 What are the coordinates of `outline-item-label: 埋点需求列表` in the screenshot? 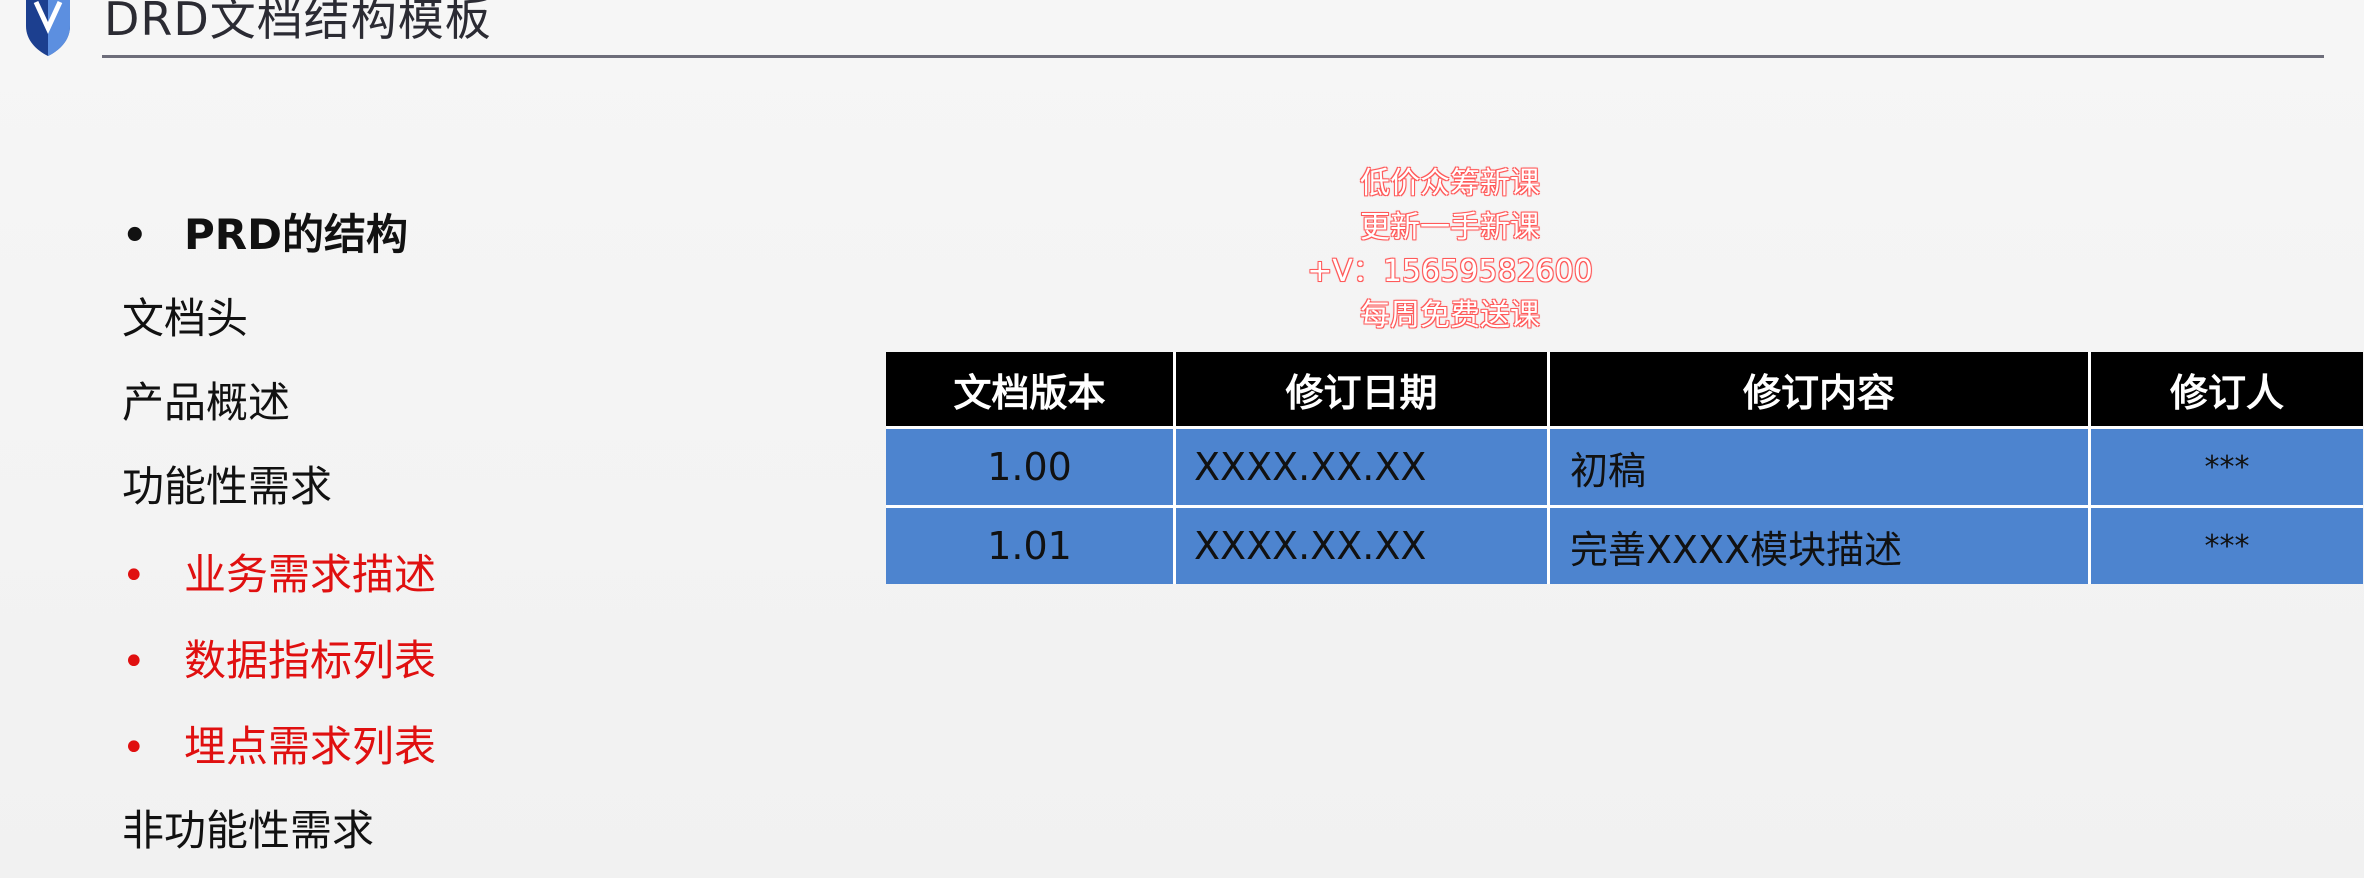 It's located at (310, 746).